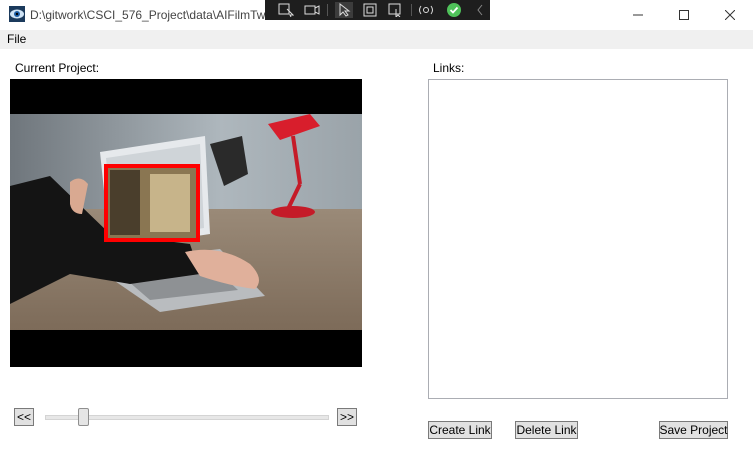 The width and height of the screenshot is (753, 465). I want to click on current-project-label: Current Project:, so click(57, 68).